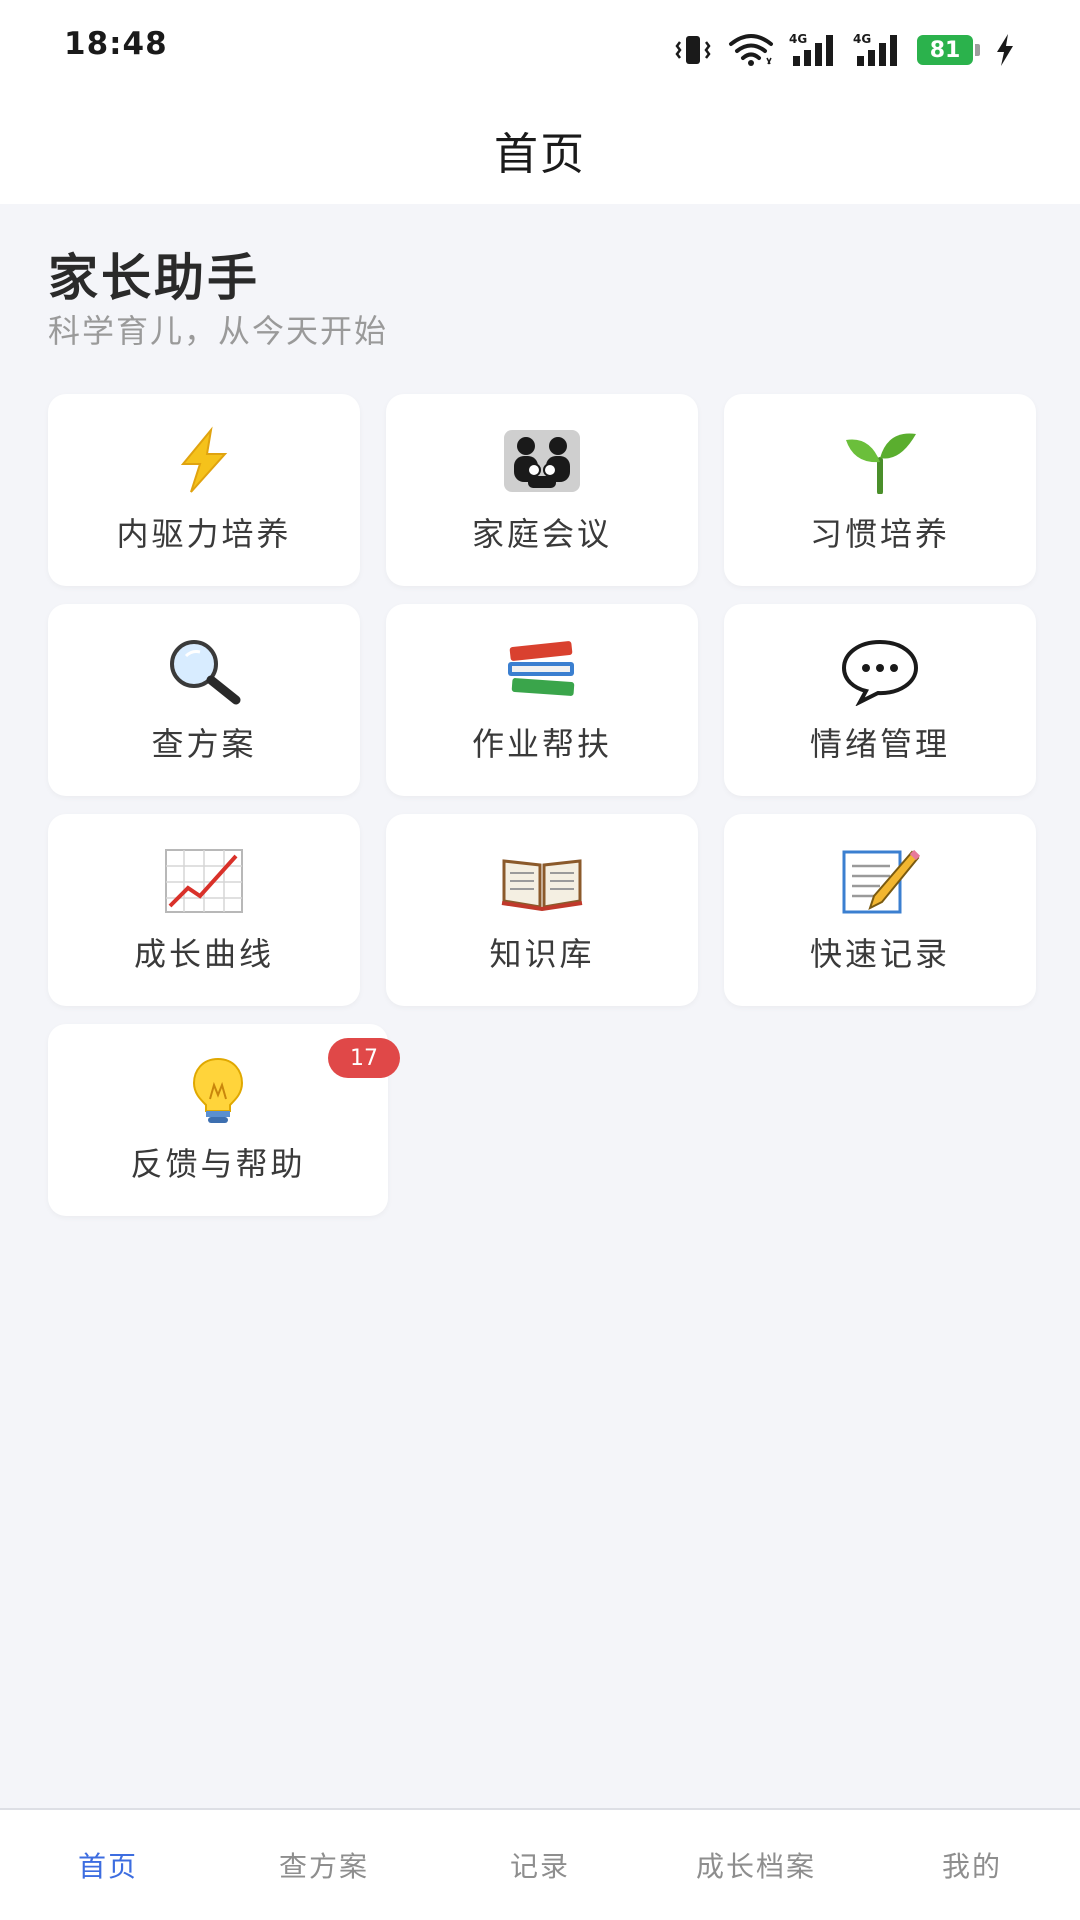 The image size is (1080, 1920). Describe the element at coordinates (204, 461) in the screenshot. I see `lightning-icon` at that location.